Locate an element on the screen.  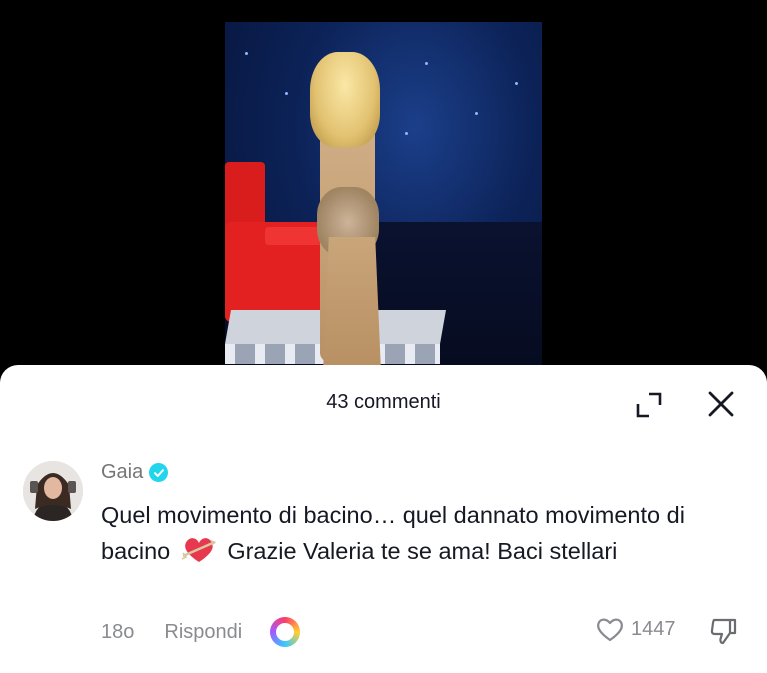
comment-meta: 18o Rispondi is located at coordinates (201, 632).